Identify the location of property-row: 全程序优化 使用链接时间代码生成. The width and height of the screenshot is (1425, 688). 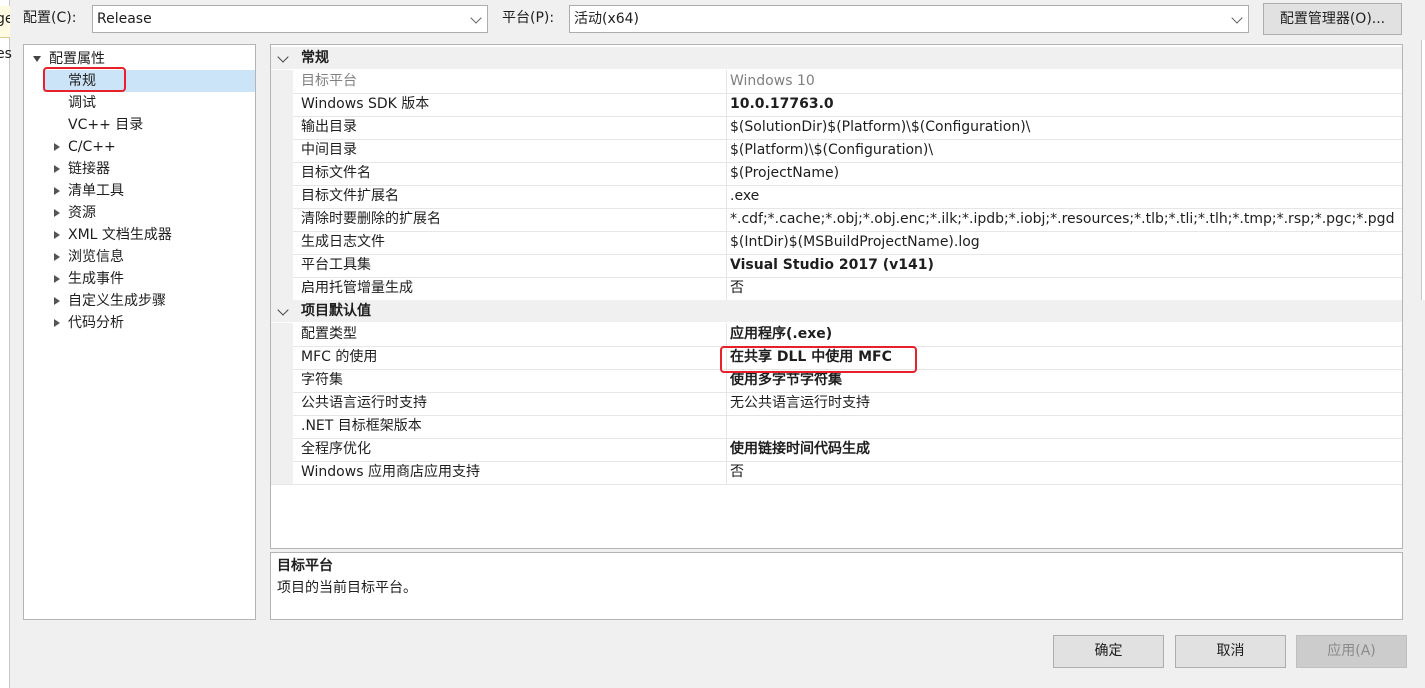
(836, 450).